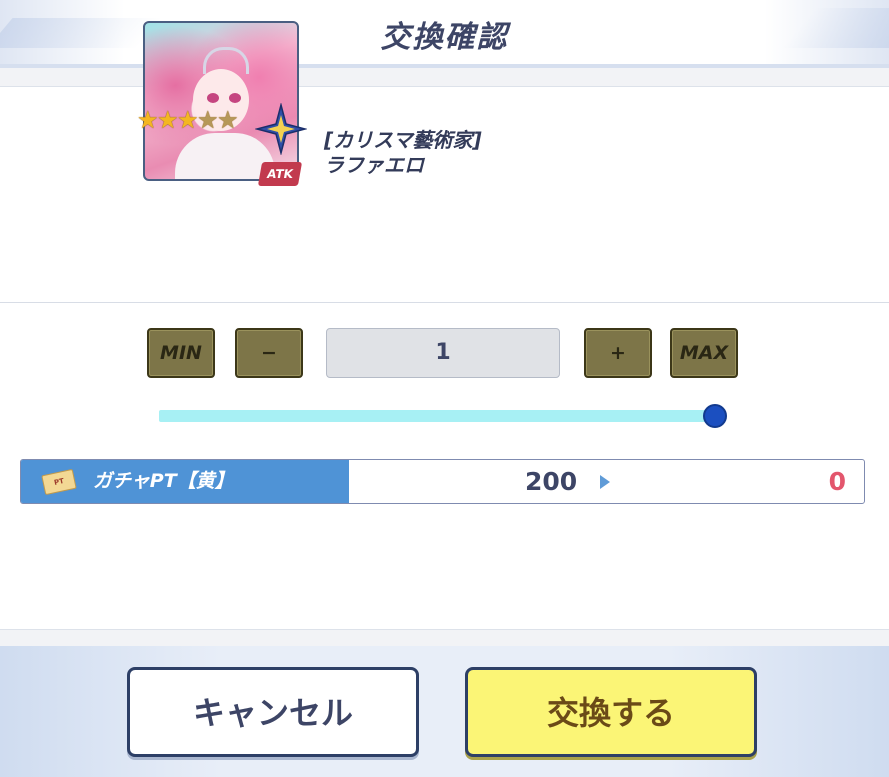 The image size is (889, 777). What do you see at coordinates (228, 120) in the screenshot?
I see `star-empty-icon: ★` at bounding box center [228, 120].